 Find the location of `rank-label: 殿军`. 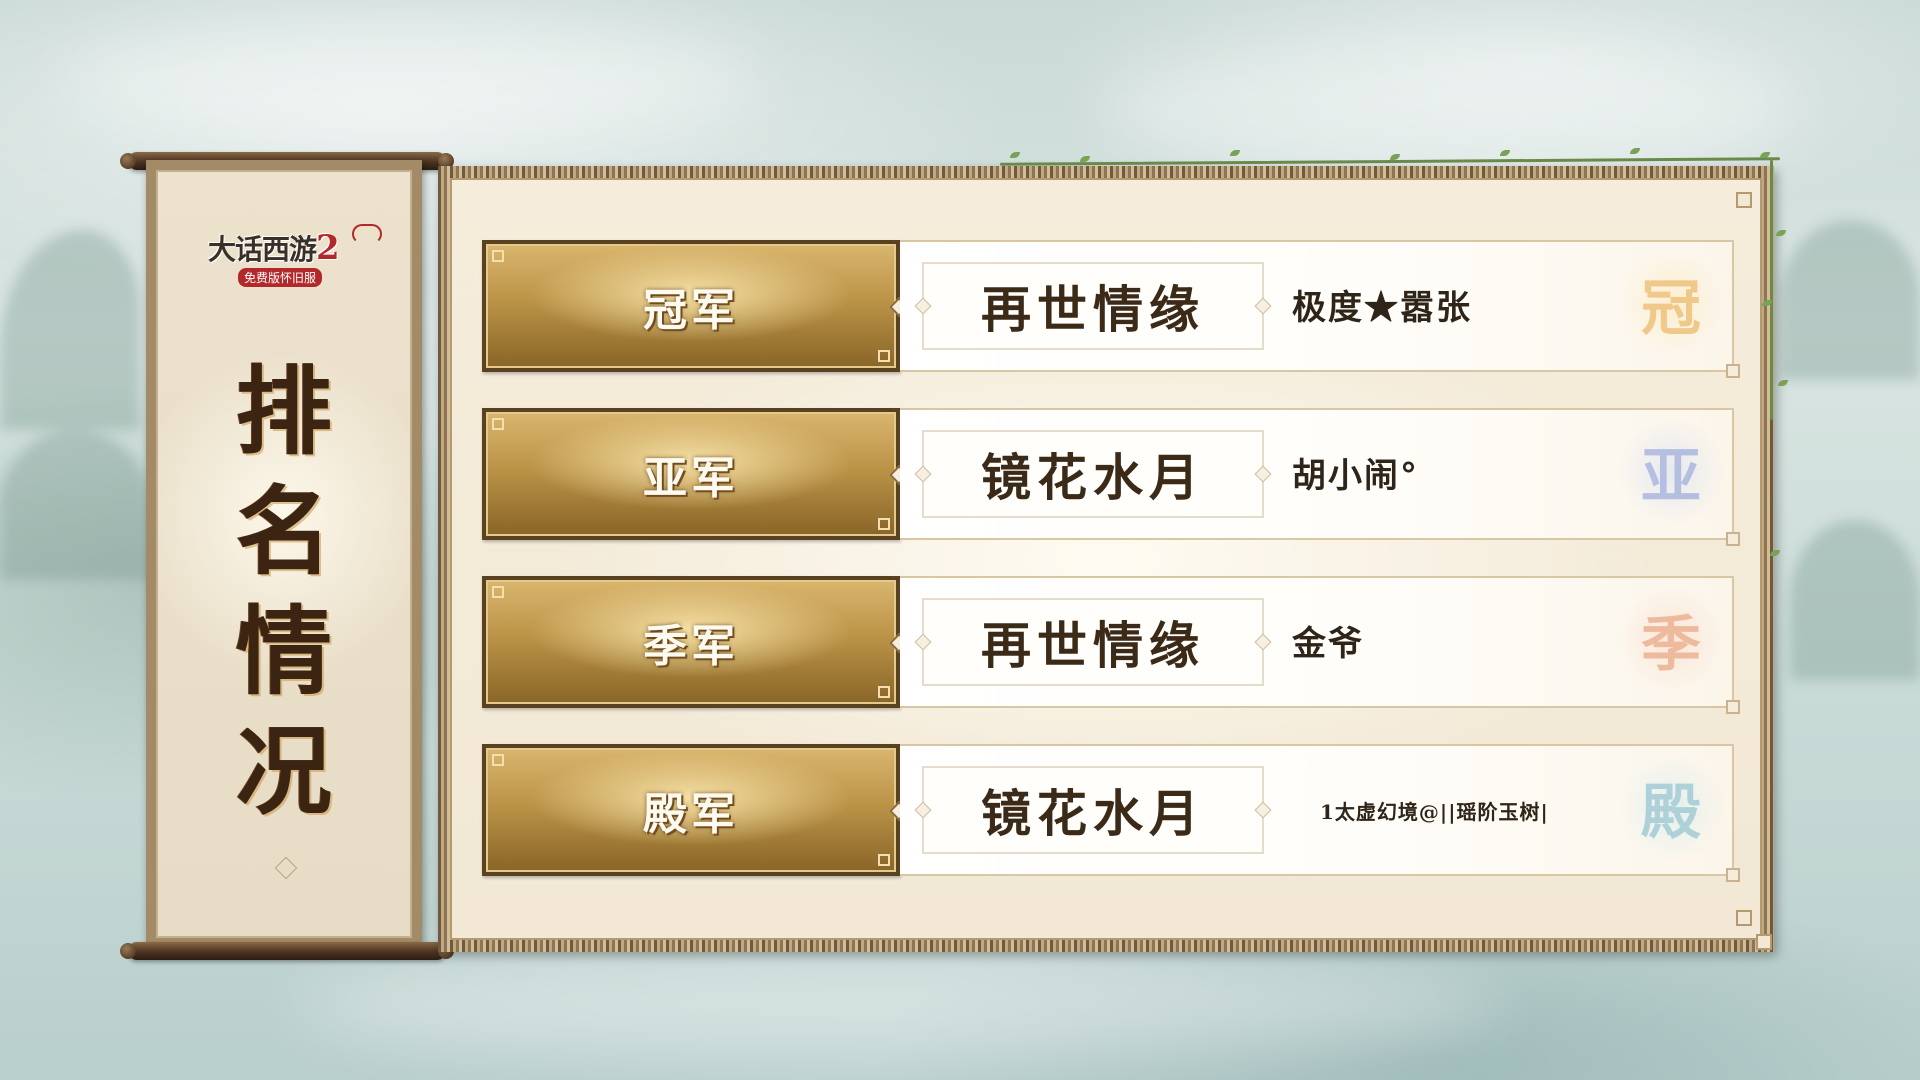

rank-label: 殿军 is located at coordinates (691, 814).